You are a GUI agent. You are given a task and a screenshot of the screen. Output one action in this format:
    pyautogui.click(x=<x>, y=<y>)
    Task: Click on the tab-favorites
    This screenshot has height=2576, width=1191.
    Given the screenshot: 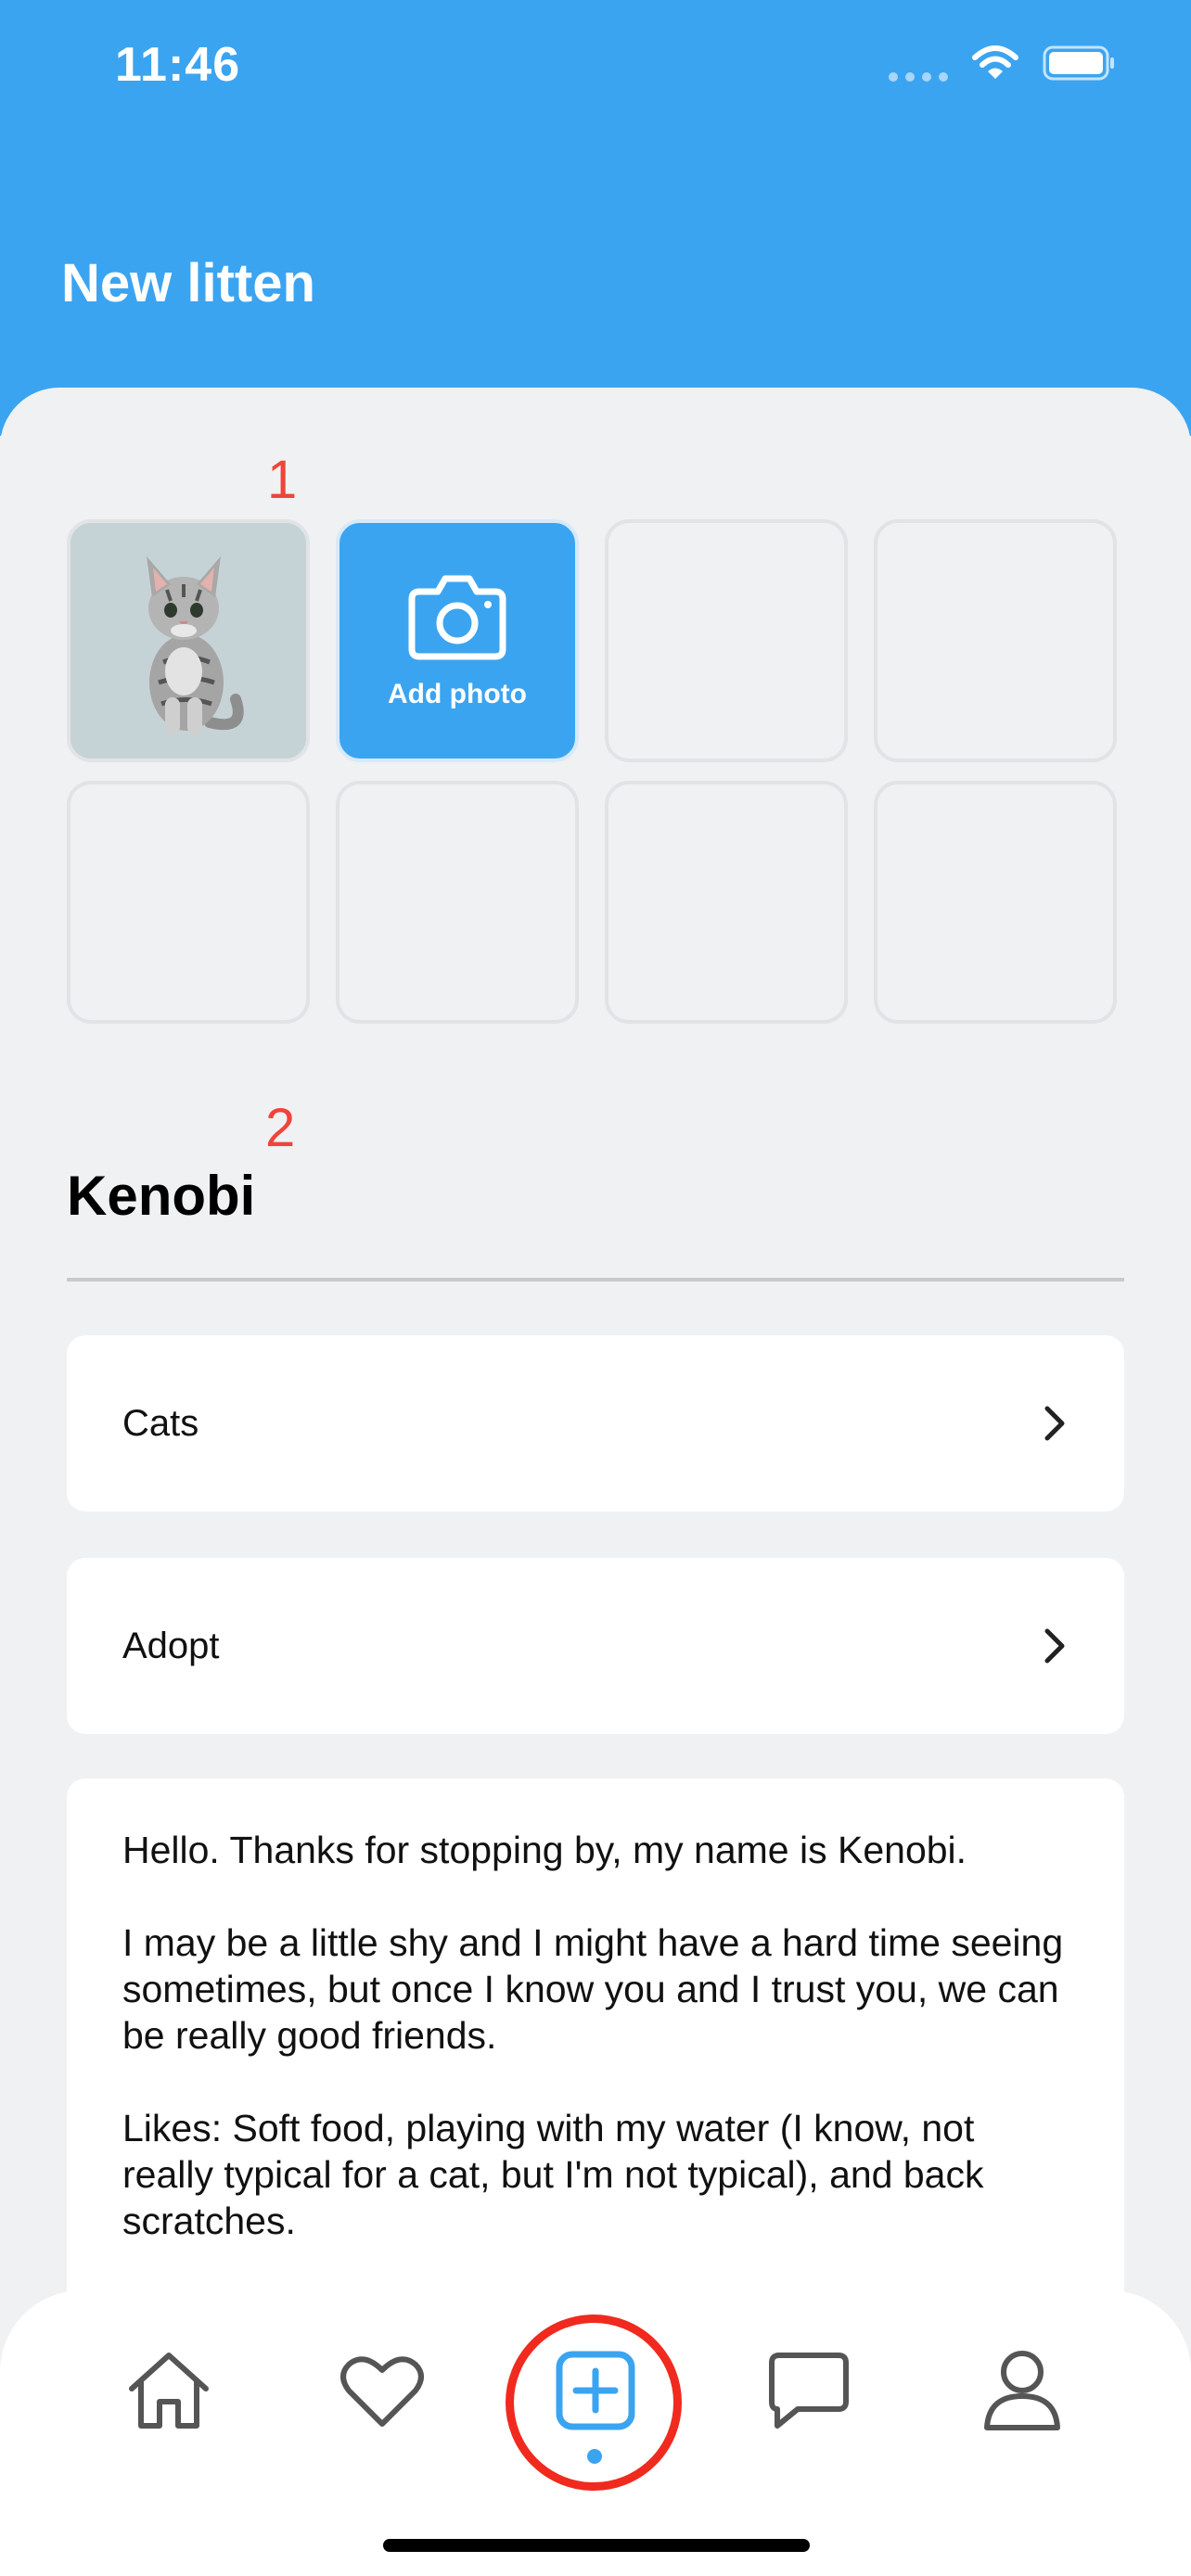 What is the action you would take?
    pyautogui.click(x=382, y=2391)
    